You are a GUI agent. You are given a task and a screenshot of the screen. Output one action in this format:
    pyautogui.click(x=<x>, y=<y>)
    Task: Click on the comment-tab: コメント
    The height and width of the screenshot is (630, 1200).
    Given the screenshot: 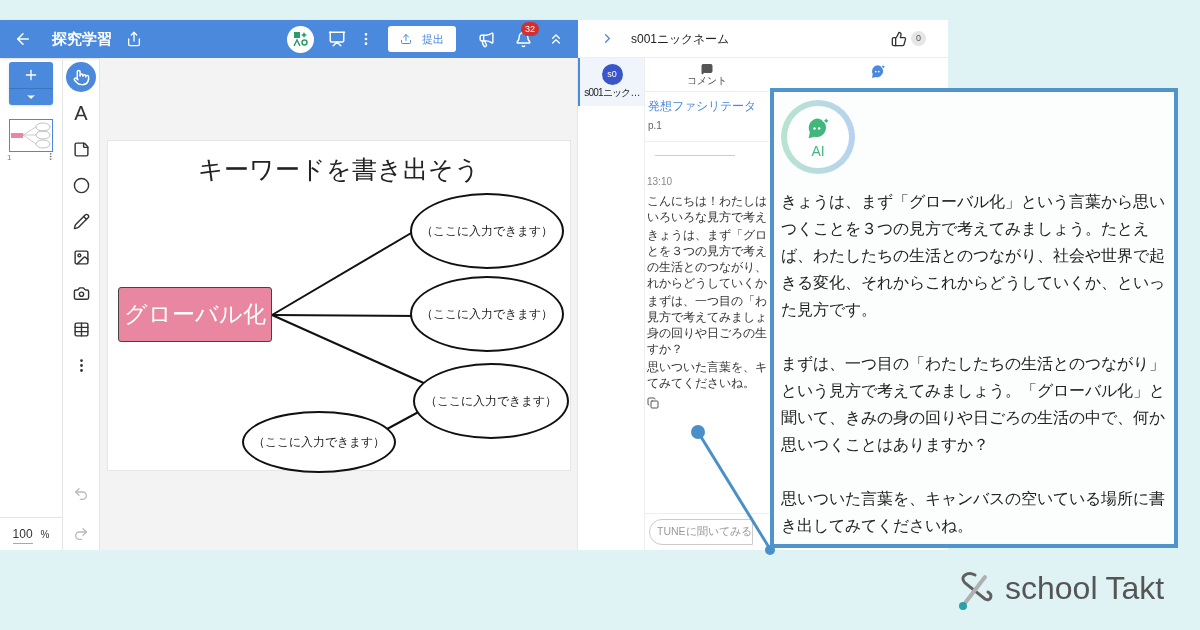 What is the action you would take?
    pyautogui.click(x=707, y=74)
    